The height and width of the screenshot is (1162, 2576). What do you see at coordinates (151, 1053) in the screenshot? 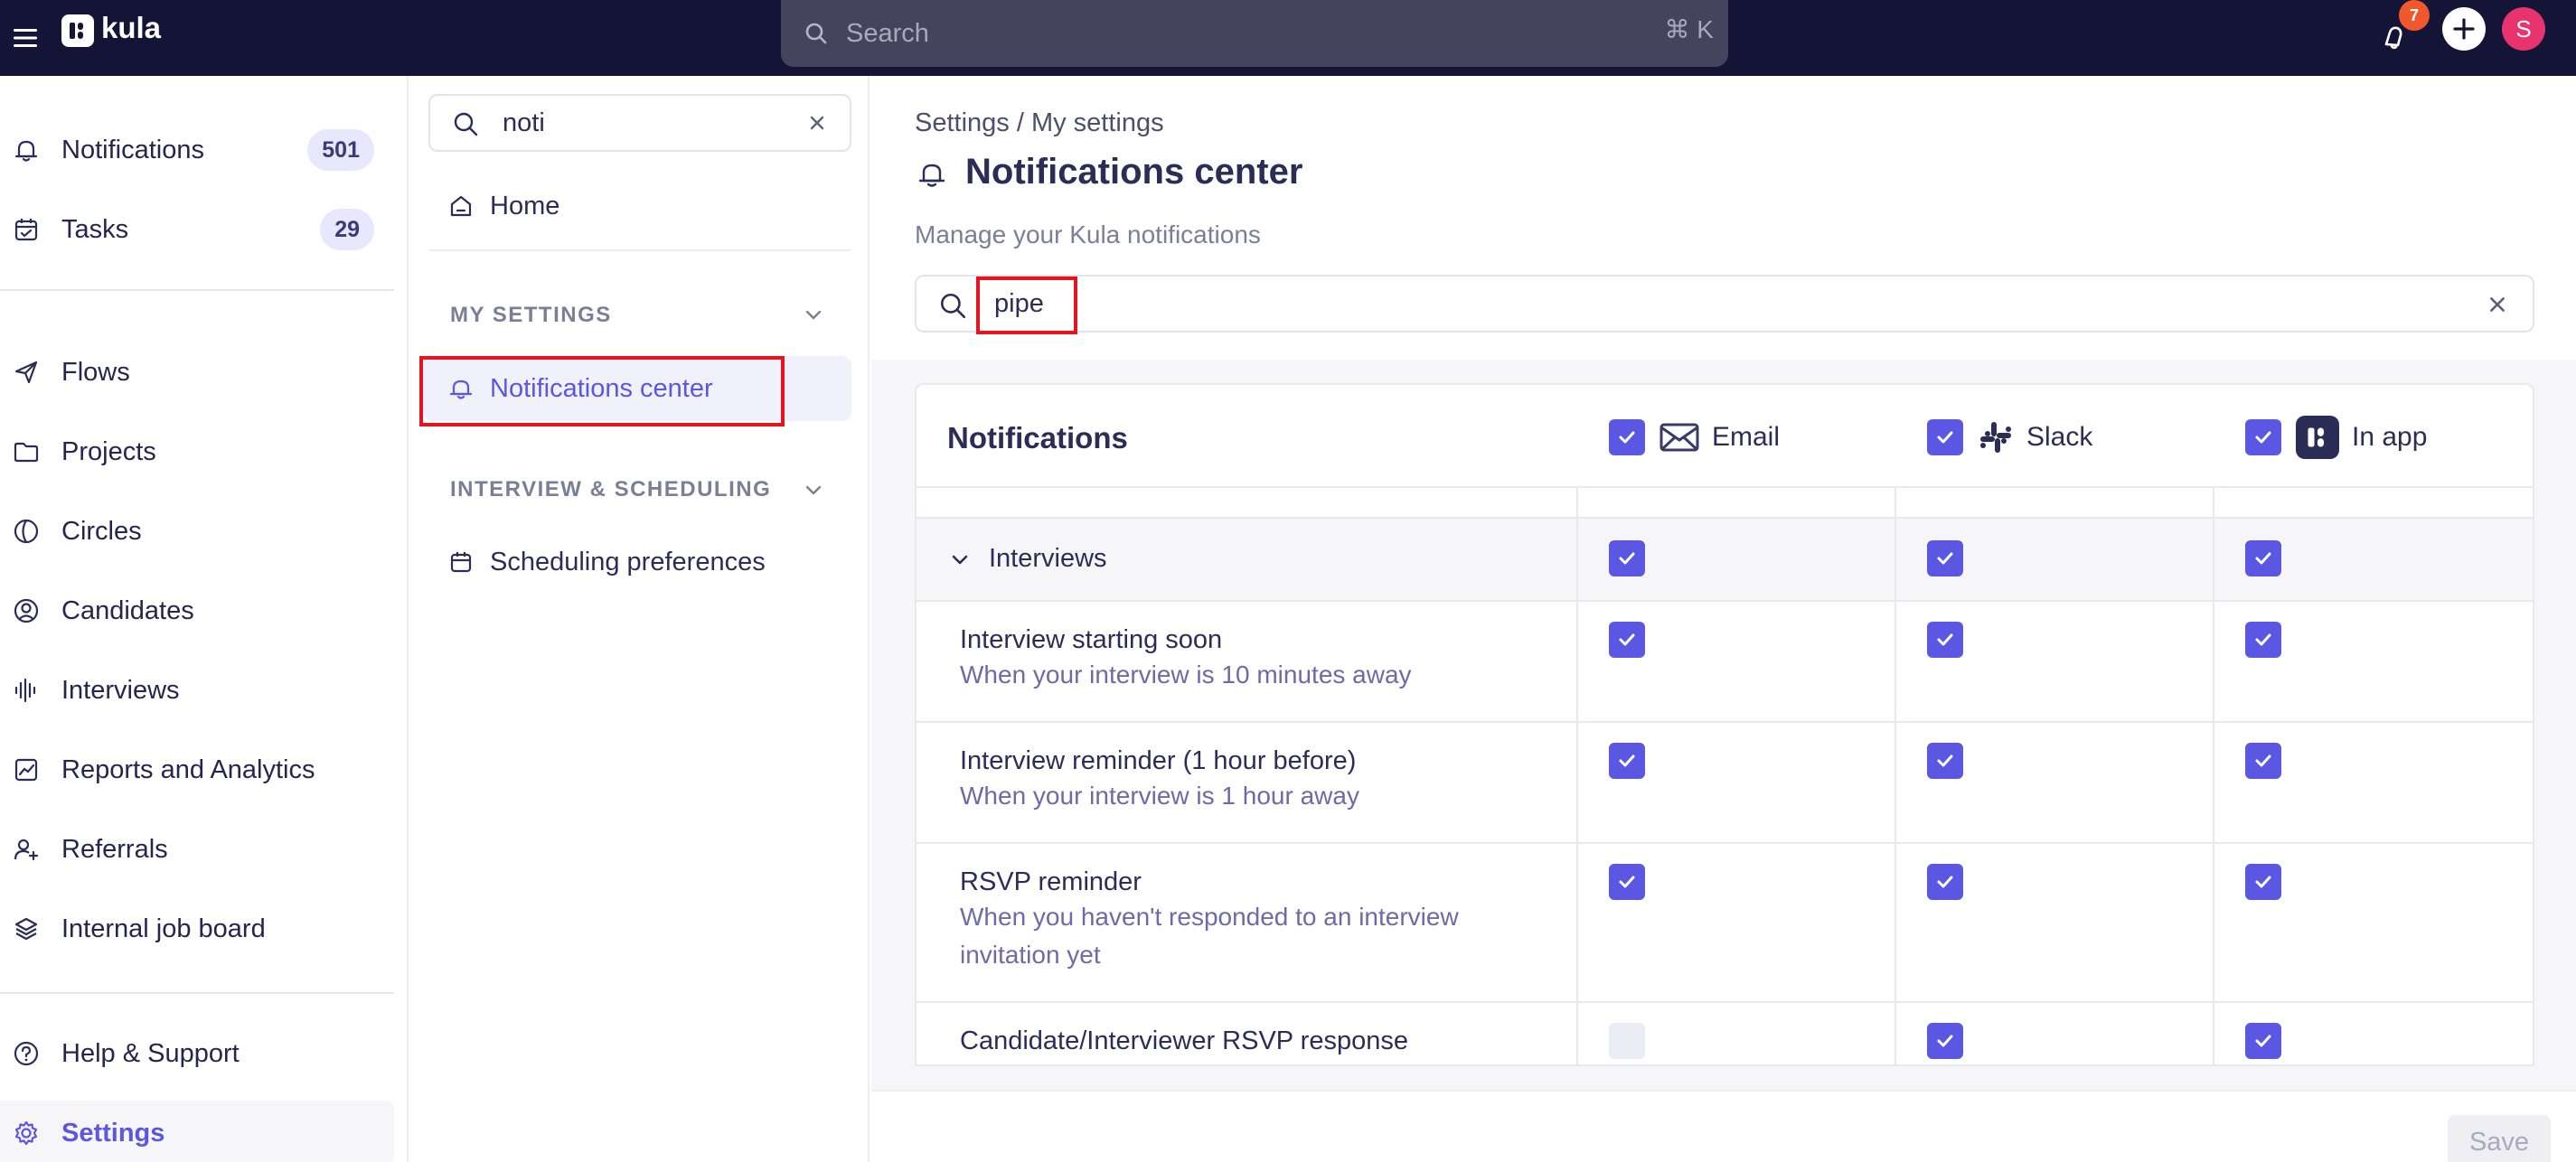
I see `nav-label: Help & Support` at bounding box center [151, 1053].